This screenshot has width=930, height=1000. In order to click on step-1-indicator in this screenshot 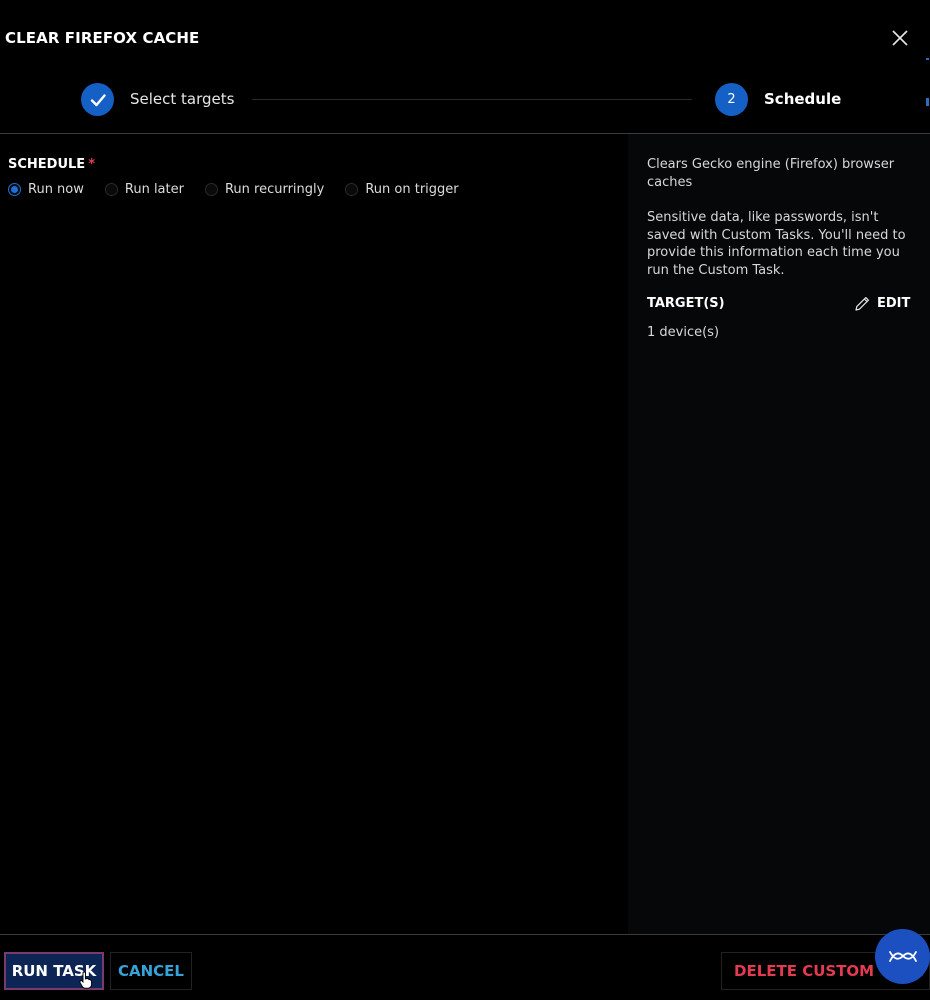, I will do `click(97, 99)`.